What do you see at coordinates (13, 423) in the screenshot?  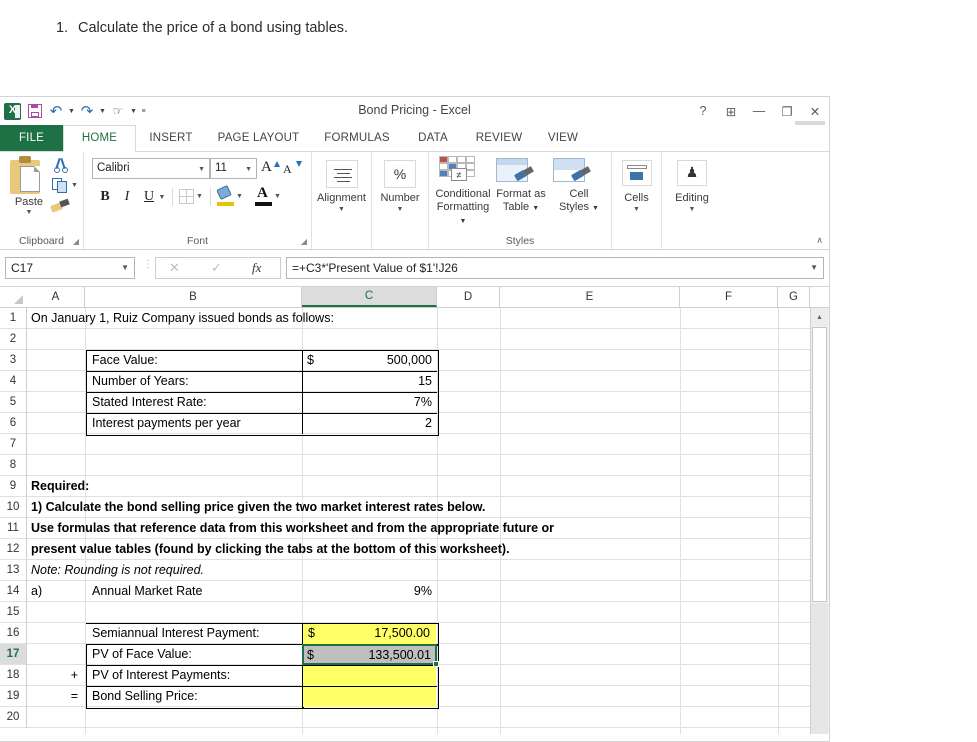 I see `row-header-6: 6` at bounding box center [13, 423].